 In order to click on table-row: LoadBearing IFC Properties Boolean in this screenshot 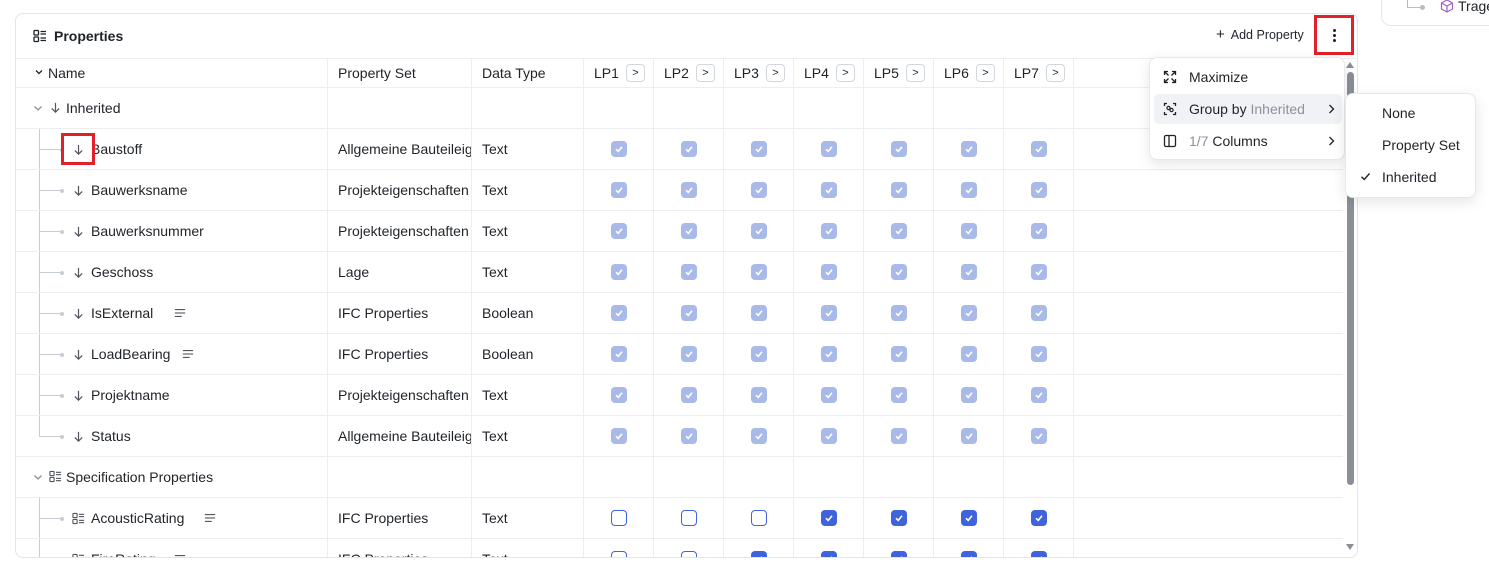, I will do `click(679, 354)`.